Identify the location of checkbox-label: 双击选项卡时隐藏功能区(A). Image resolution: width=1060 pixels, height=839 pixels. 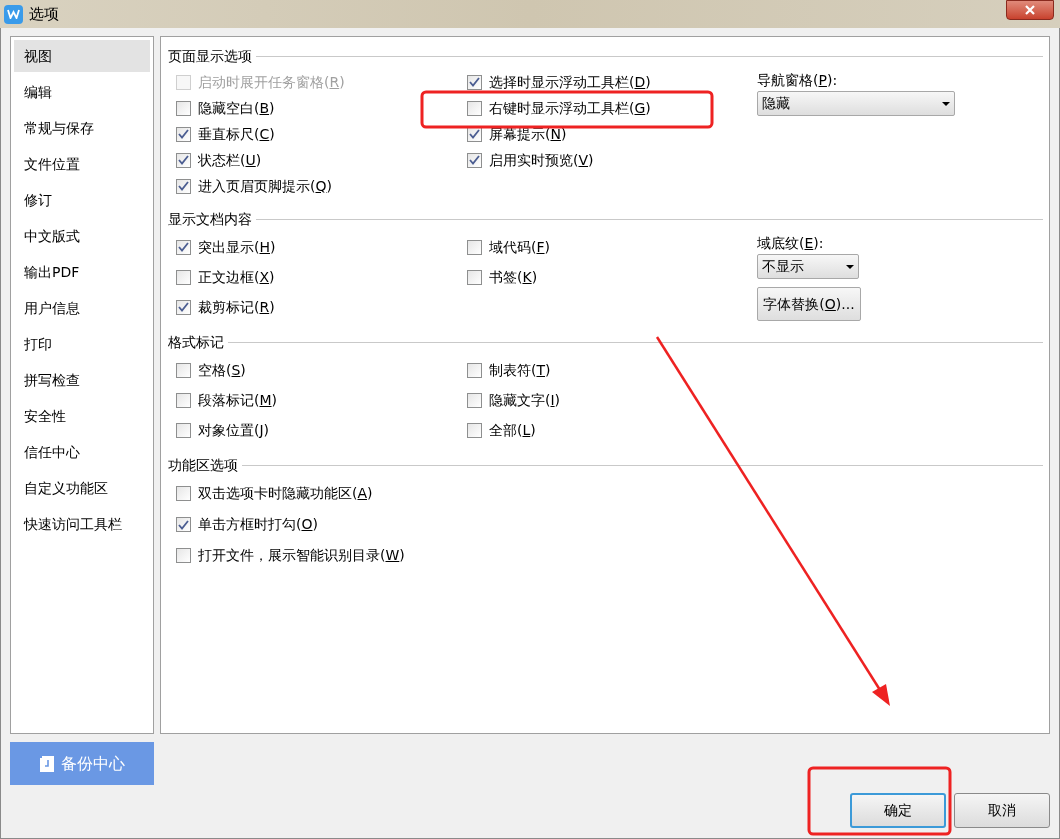
(285, 493).